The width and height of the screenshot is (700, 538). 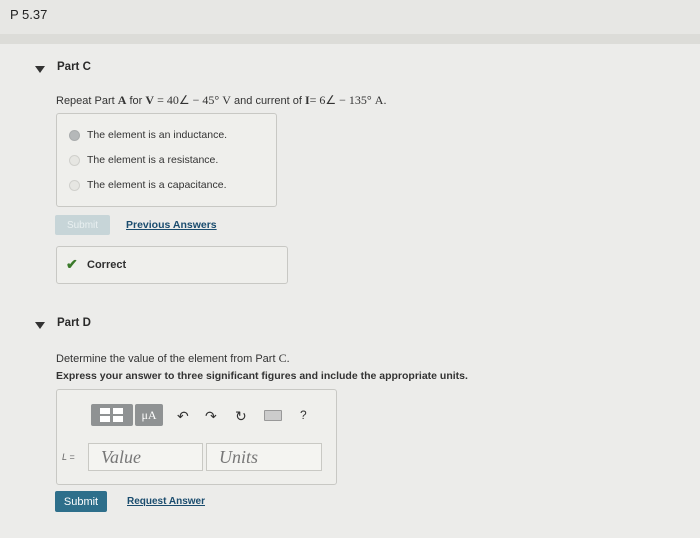 I want to click on request-answer-link: Request Answer, so click(x=166, y=501).